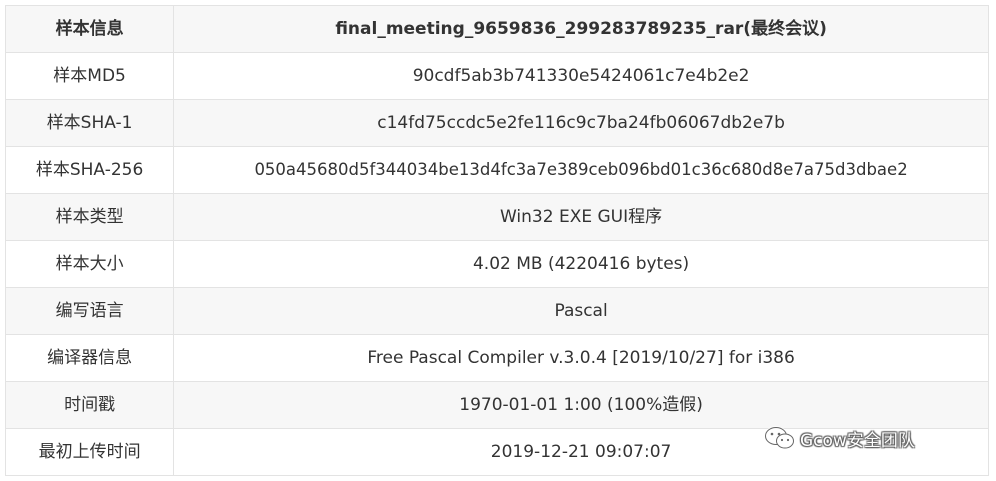 This screenshot has width=996, height=481. I want to click on row-label: 样本SHA-256, so click(89, 170).